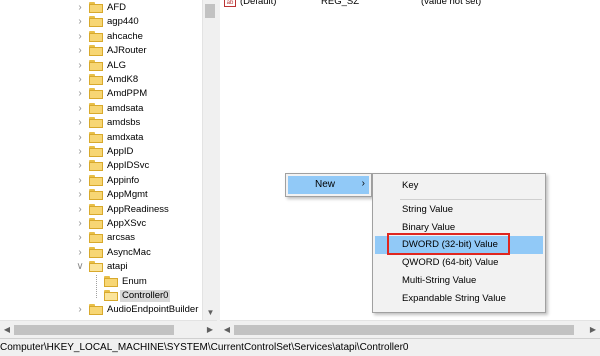  Describe the element at coordinates (459, 263) in the screenshot. I see `menu-item-qword-value: QWORD (64-bit) Value` at that location.